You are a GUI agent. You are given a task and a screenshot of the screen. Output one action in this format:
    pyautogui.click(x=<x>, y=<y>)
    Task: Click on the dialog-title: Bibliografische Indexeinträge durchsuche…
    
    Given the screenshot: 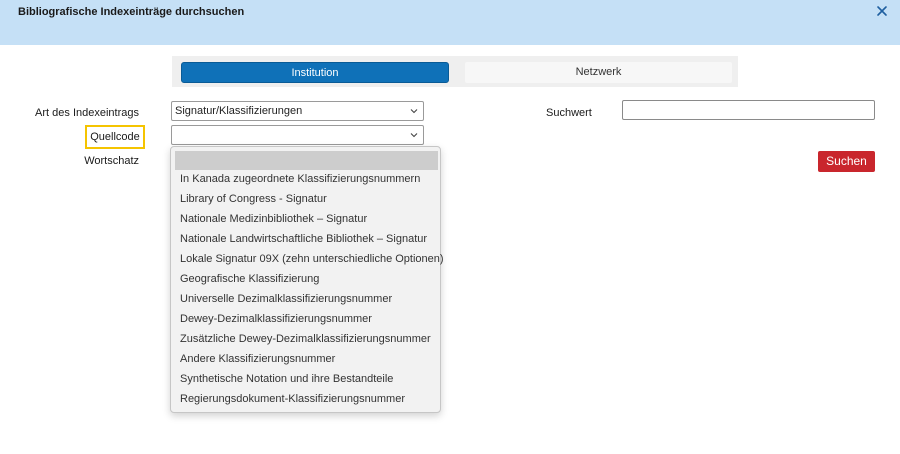 What is the action you would take?
    pyautogui.click(x=131, y=12)
    